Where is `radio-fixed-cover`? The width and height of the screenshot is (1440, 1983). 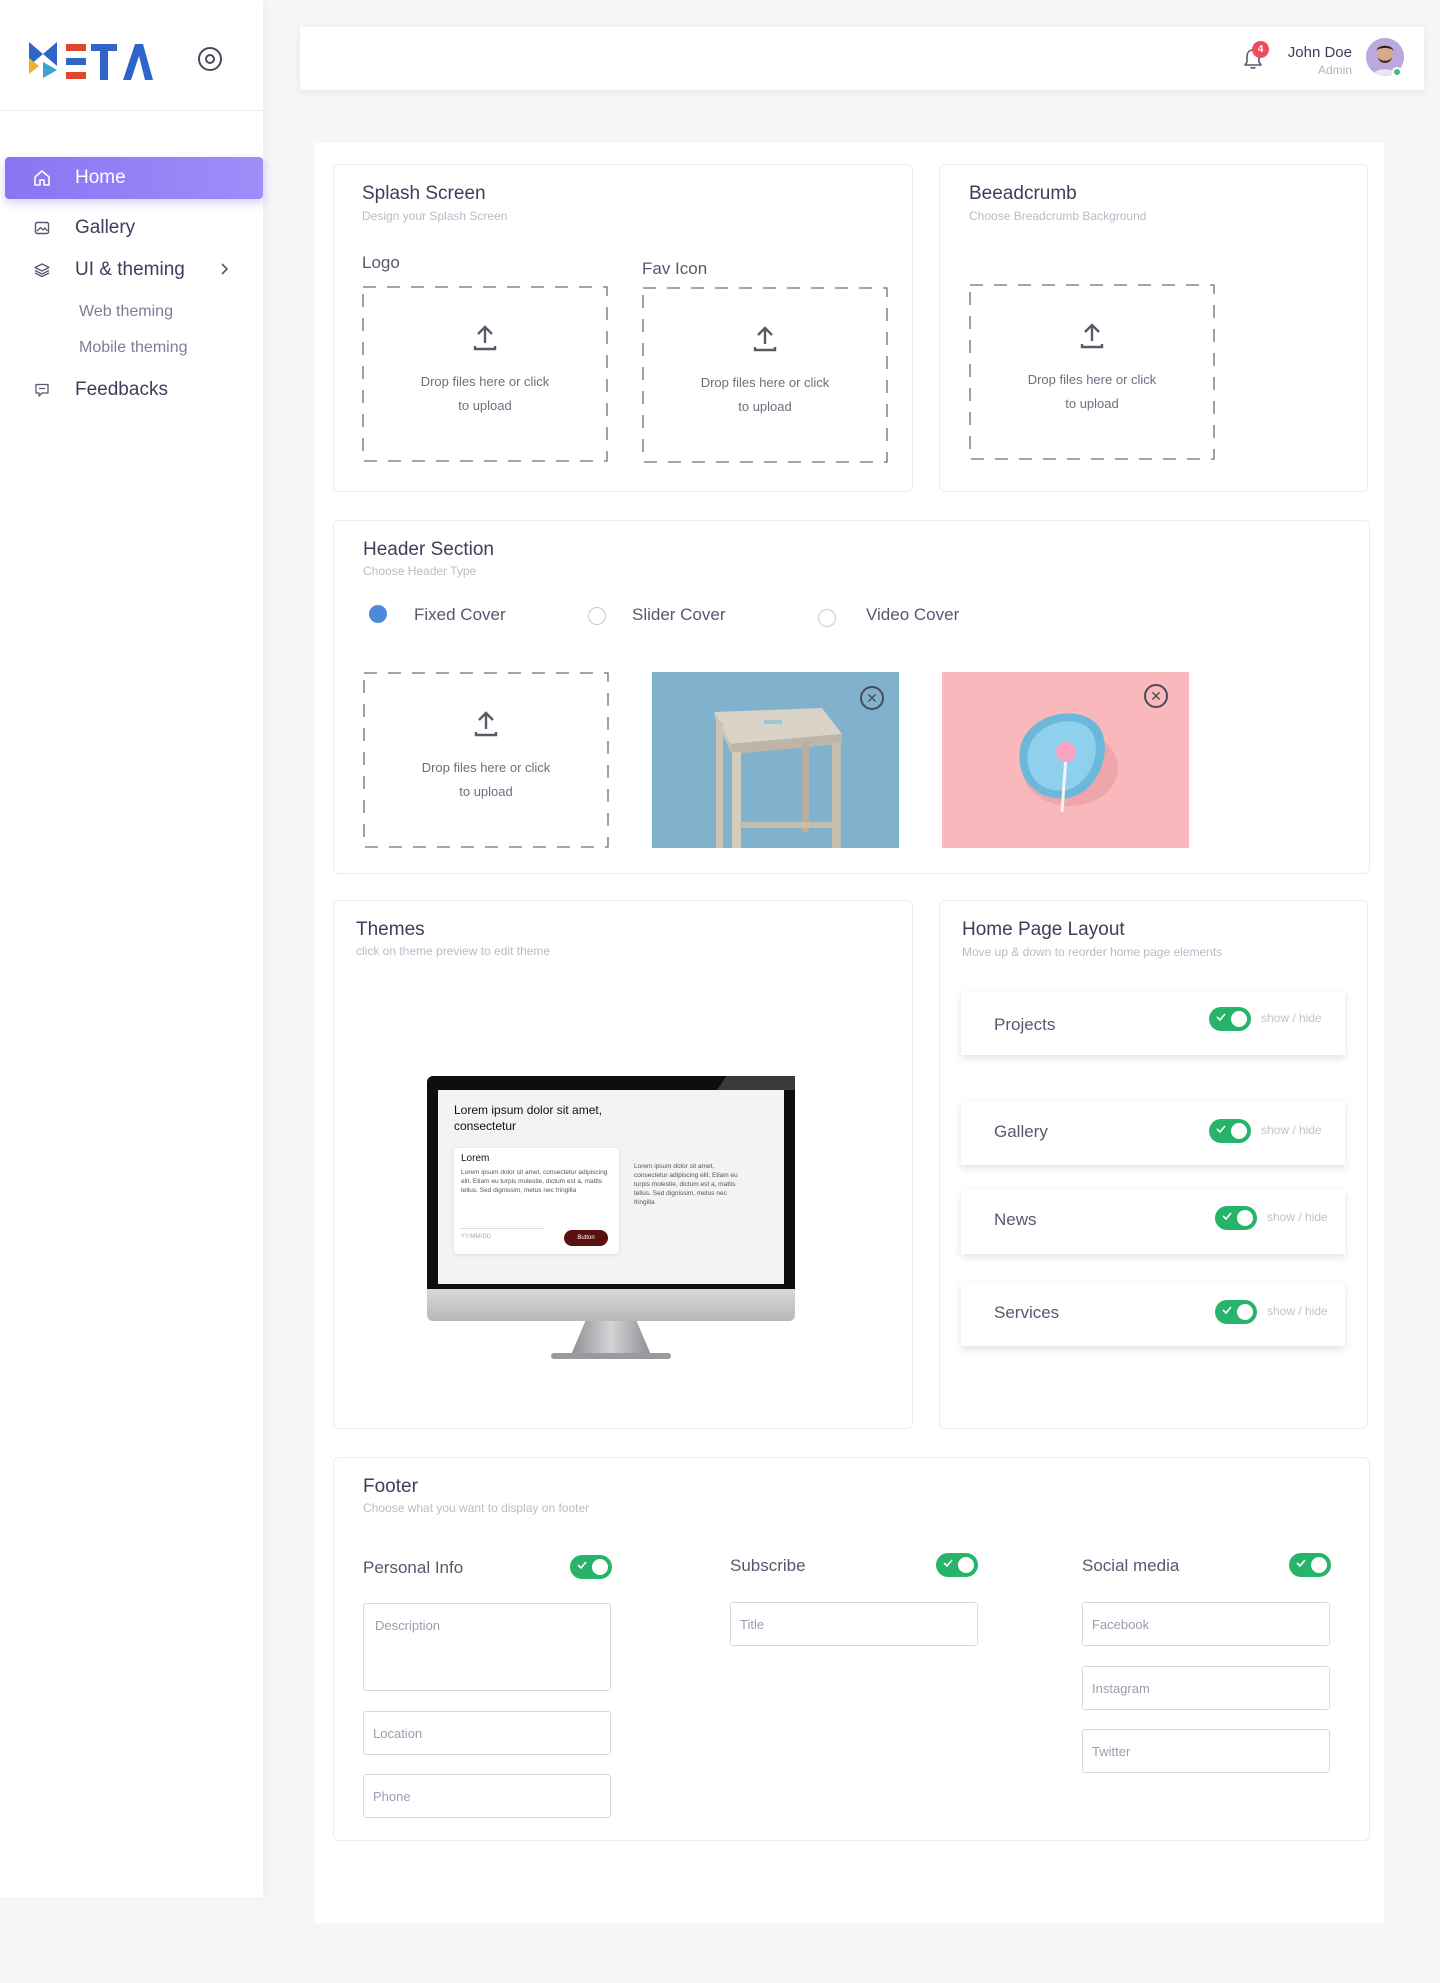 radio-fixed-cover is located at coordinates (378, 614).